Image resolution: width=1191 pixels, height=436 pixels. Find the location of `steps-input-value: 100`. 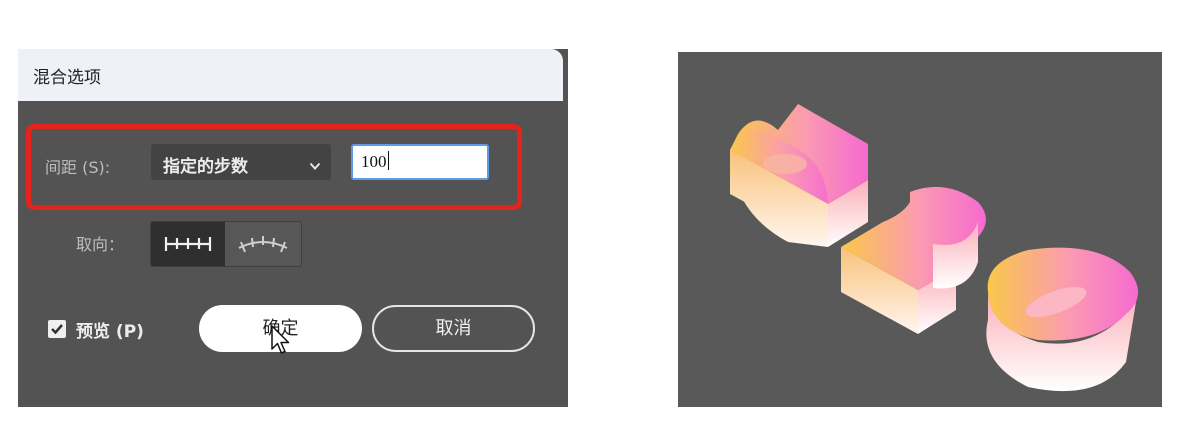

steps-input-value: 100 is located at coordinates (374, 161).